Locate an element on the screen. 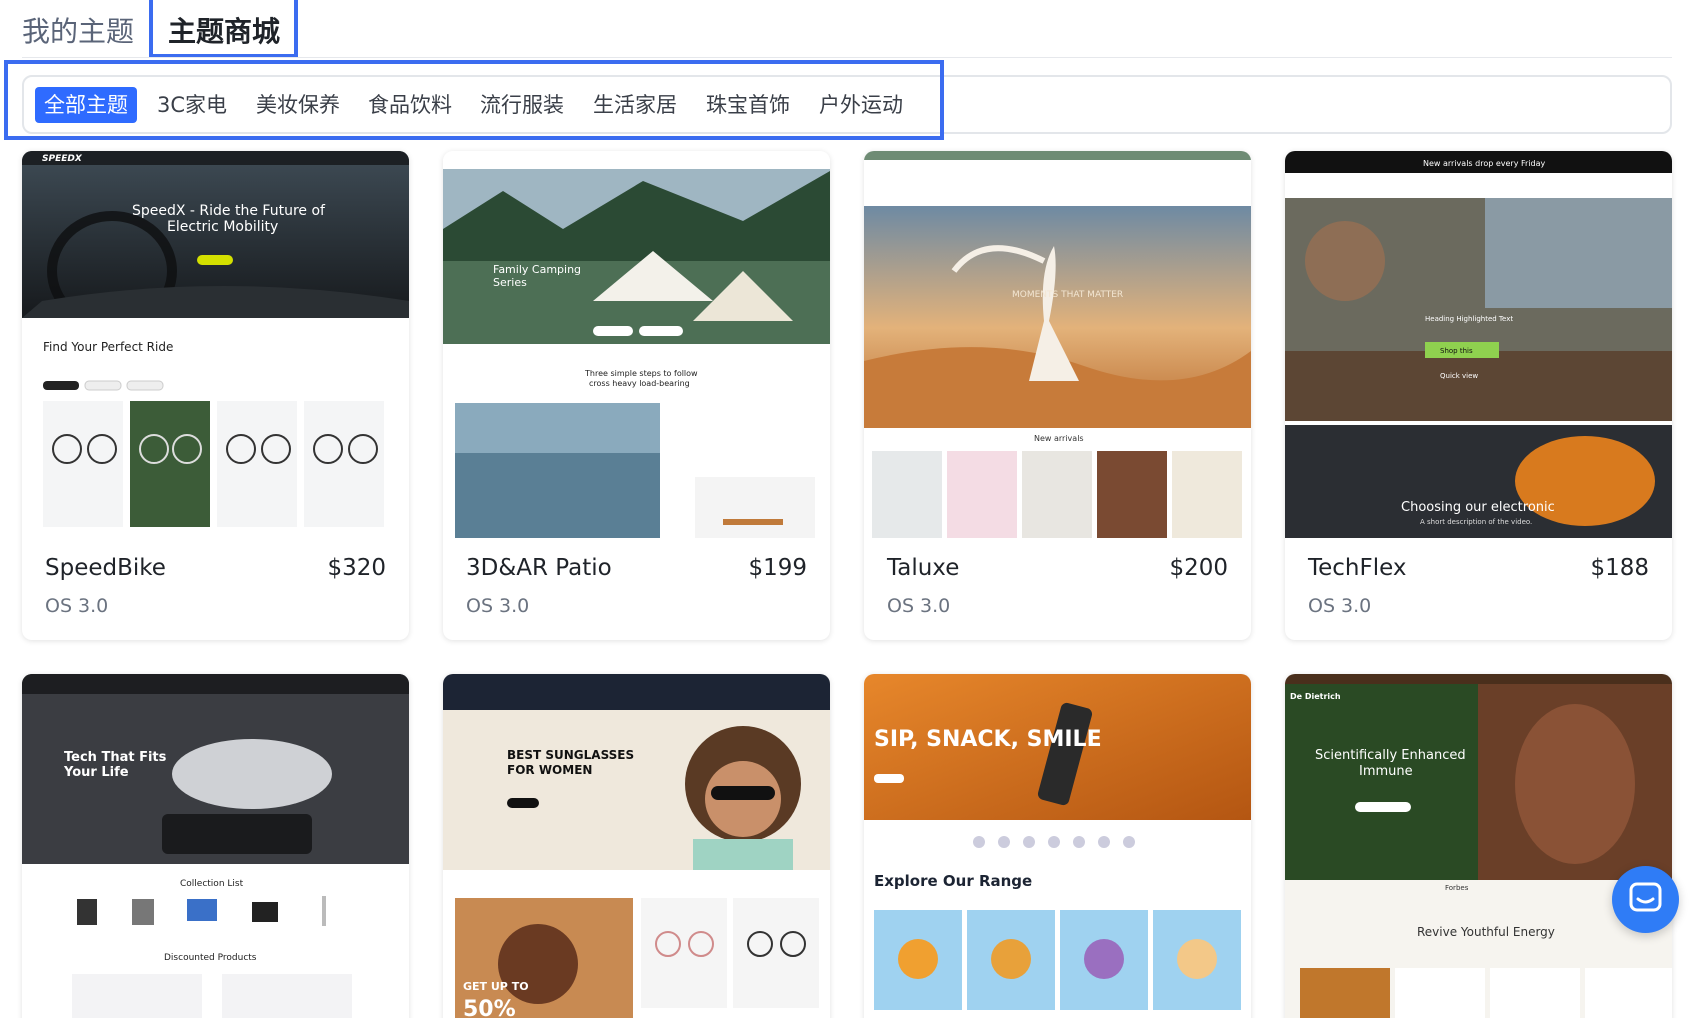 The height and width of the screenshot is (1018, 1702). theme-preview-sunglasses: BEST SUNGLASSES FOR WOMEN GET UP TO 50% is located at coordinates (636, 846).